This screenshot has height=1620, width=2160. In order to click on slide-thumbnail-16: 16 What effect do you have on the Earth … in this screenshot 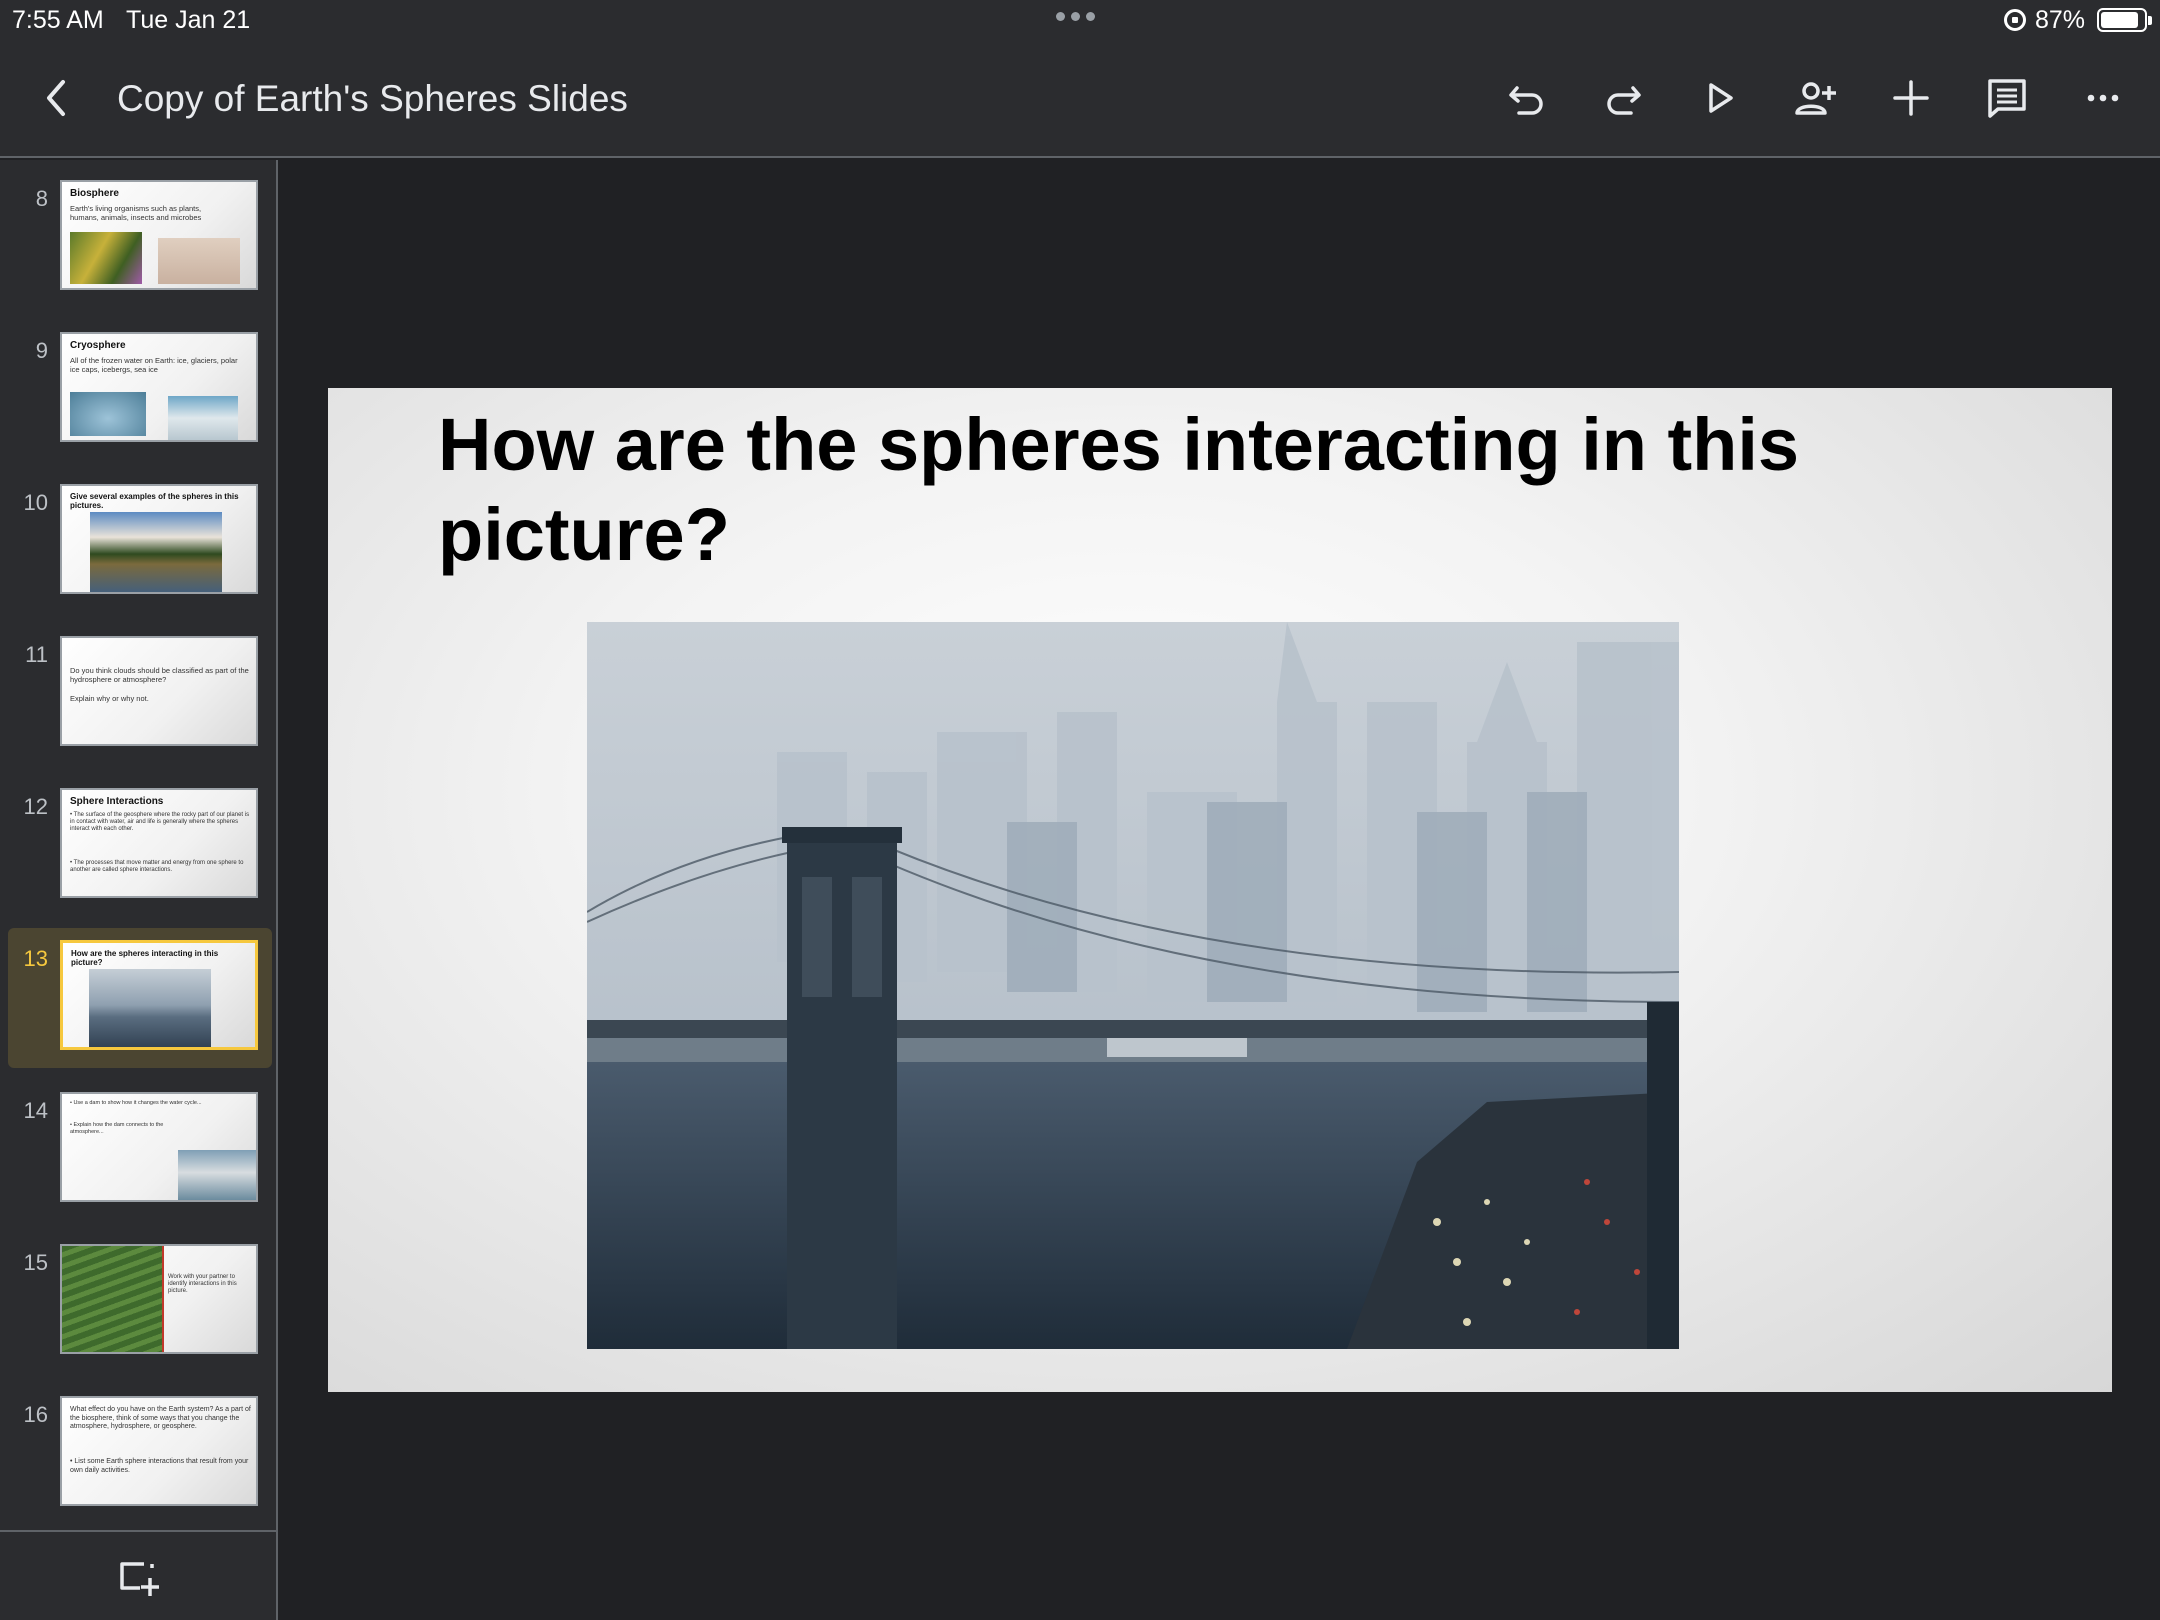, I will do `click(140, 1454)`.